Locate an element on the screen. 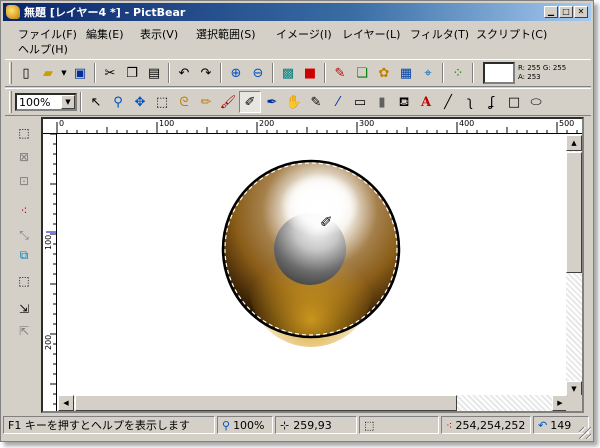 The height and width of the screenshot is (448, 600). status-selection-size: ⬚ is located at coordinates (399, 425).